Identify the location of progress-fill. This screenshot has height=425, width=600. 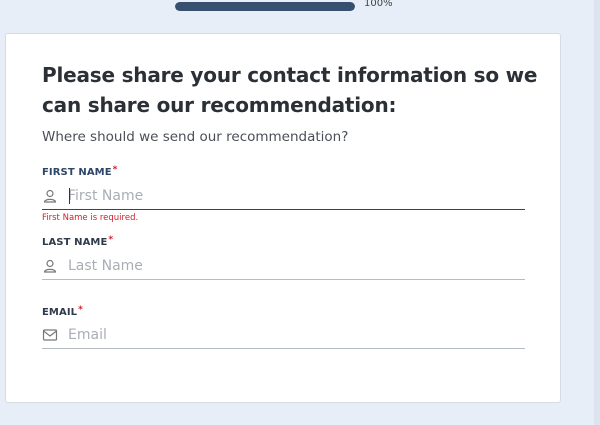
(265, 6).